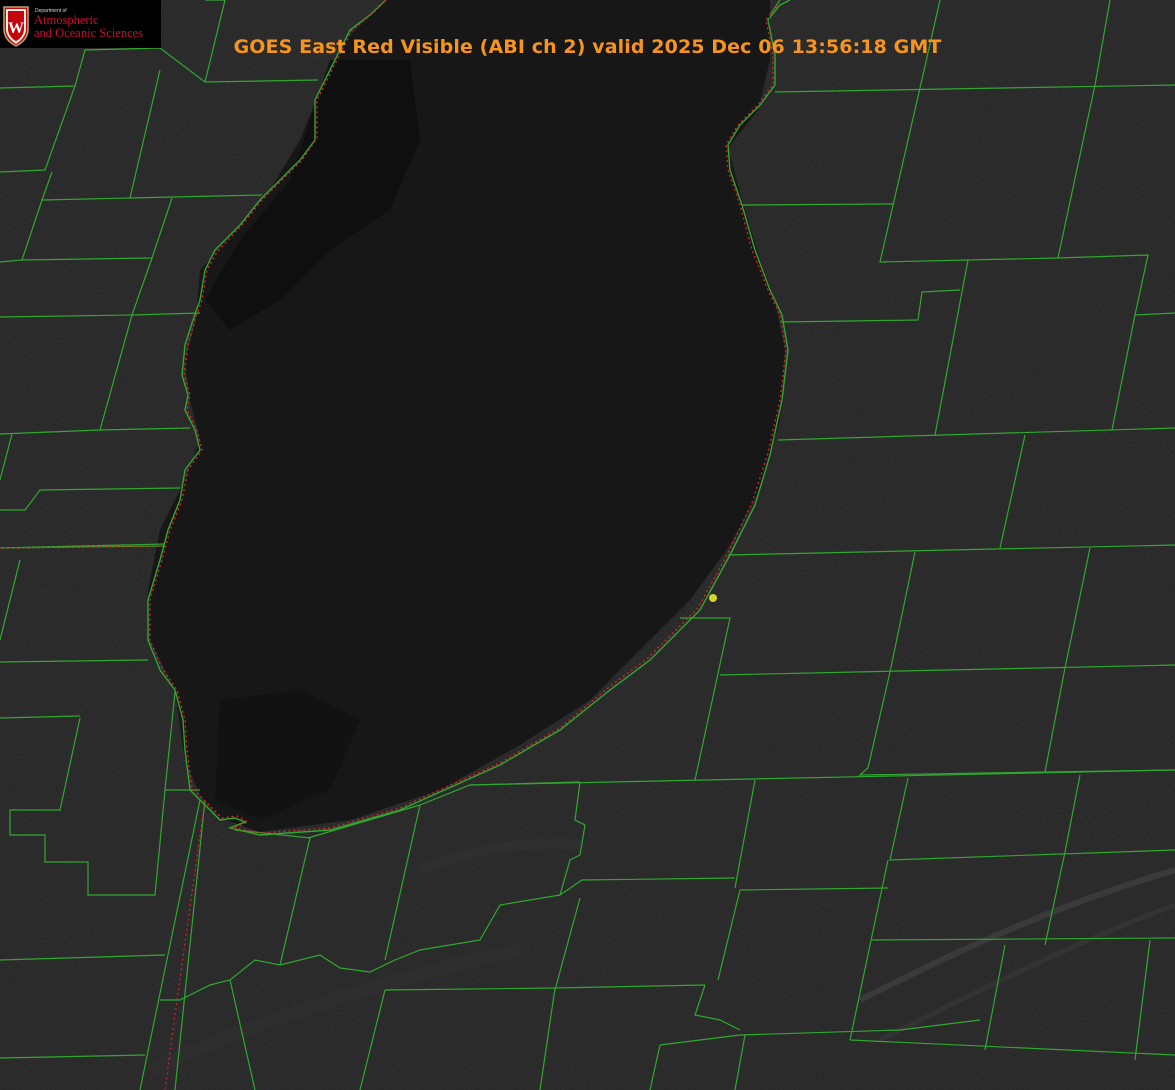 The width and height of the screenshot is (1175, 1090). What do you see at coordinates (713, 598) in the screenshot?
I see `location-marker-icon` at bounding box center [713, 598].